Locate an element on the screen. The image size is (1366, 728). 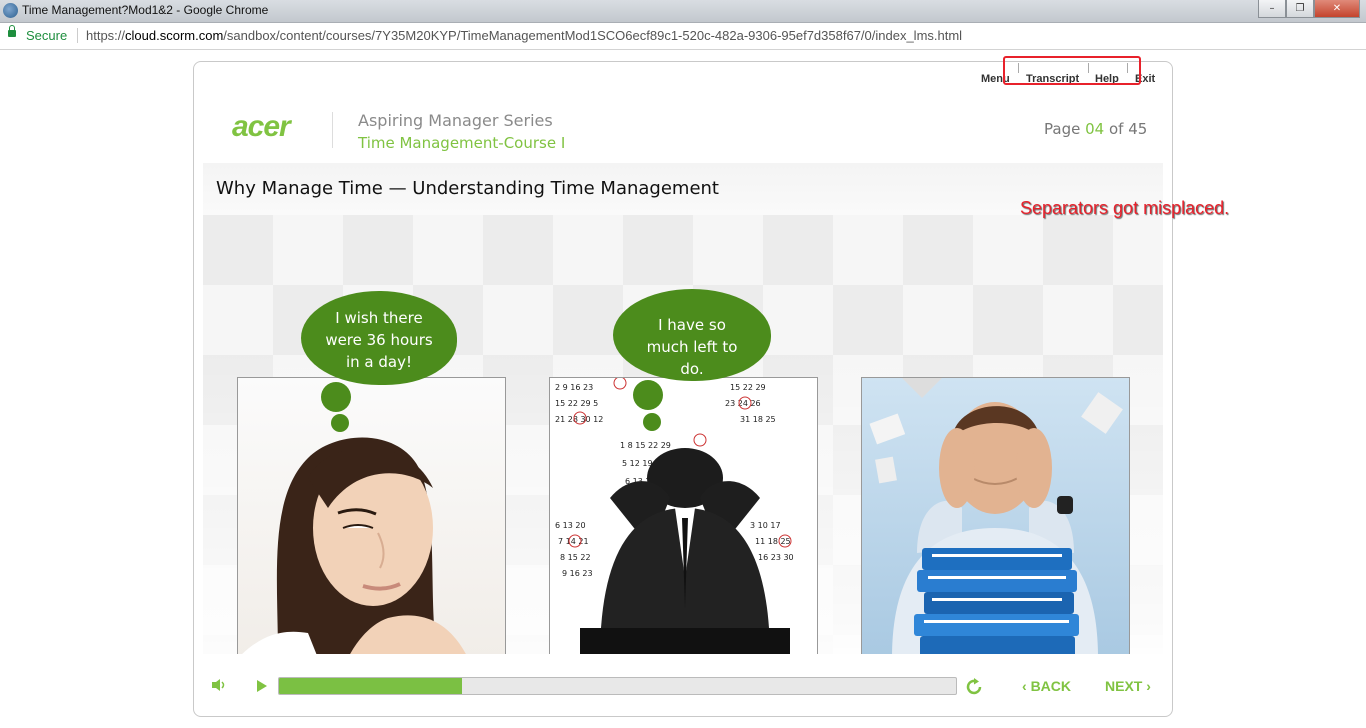
replay-icon is located at coordinates (975, 687).